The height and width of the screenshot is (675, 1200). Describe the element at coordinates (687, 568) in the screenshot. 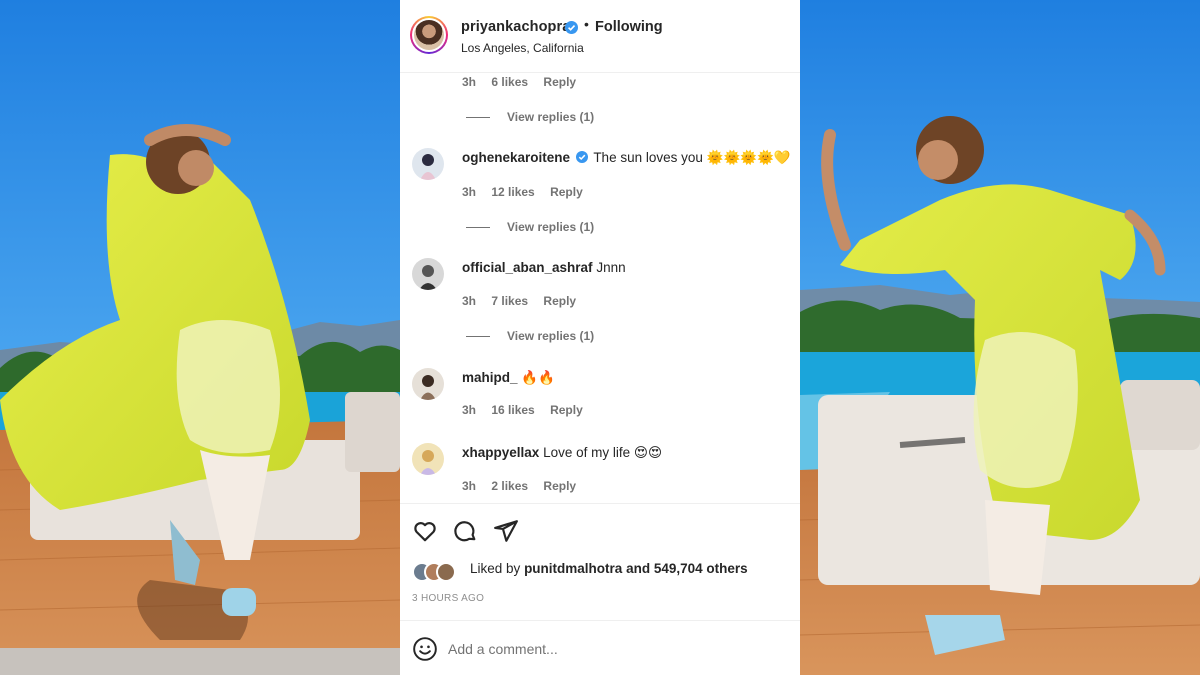

I see `likes-suffix: and 549,704 others` at that location.